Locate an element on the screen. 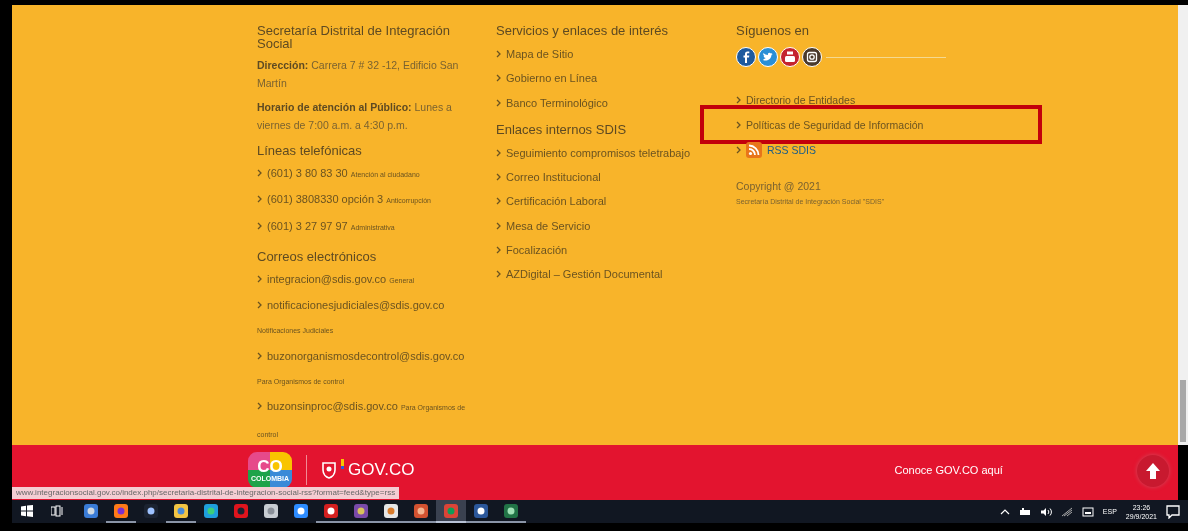  logo-text: CO is located at coordinates (270, 466).